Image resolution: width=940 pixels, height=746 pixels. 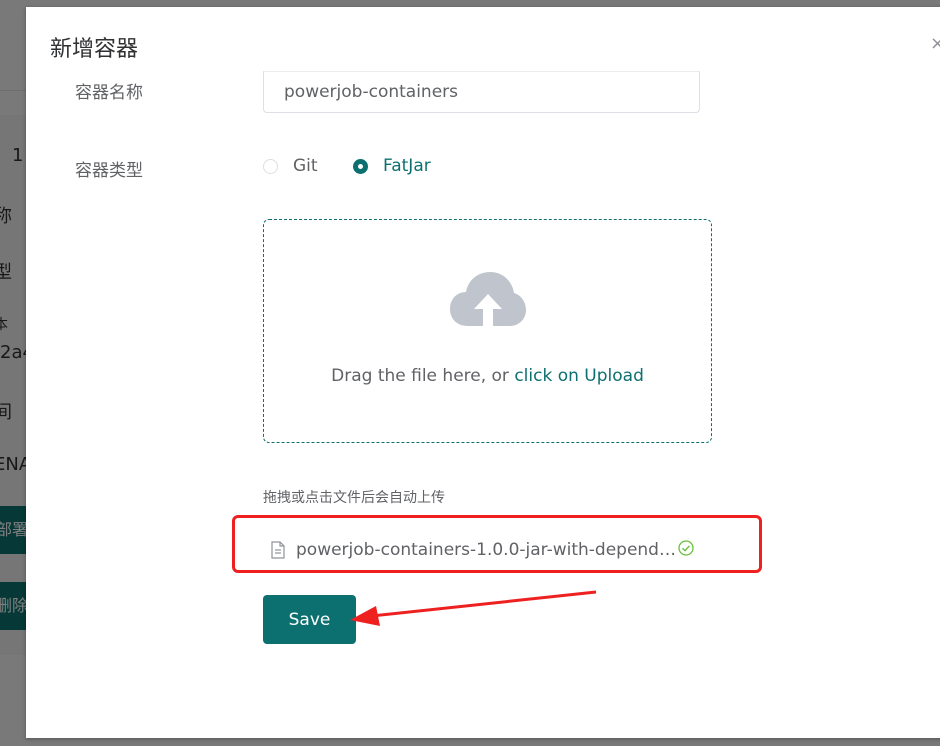 I want to click on upload-hint: Drag the file here, or click on Upload, so click(x=487, y=376).